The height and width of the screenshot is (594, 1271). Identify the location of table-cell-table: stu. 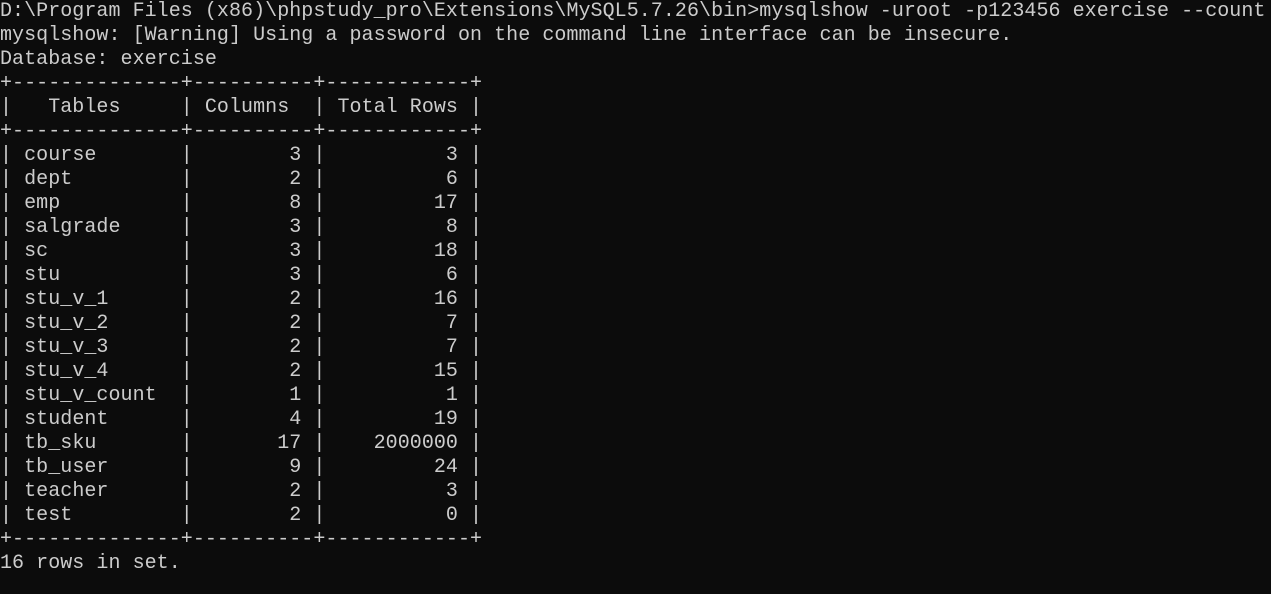
(96, 275).